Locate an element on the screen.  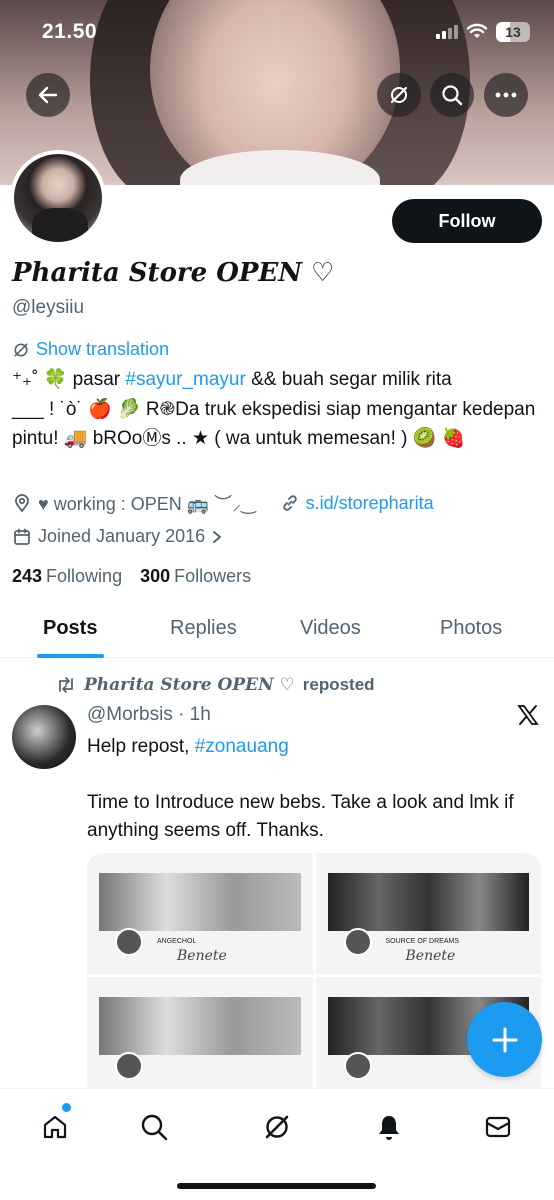
link-icon is located at coordinates (289, 503).